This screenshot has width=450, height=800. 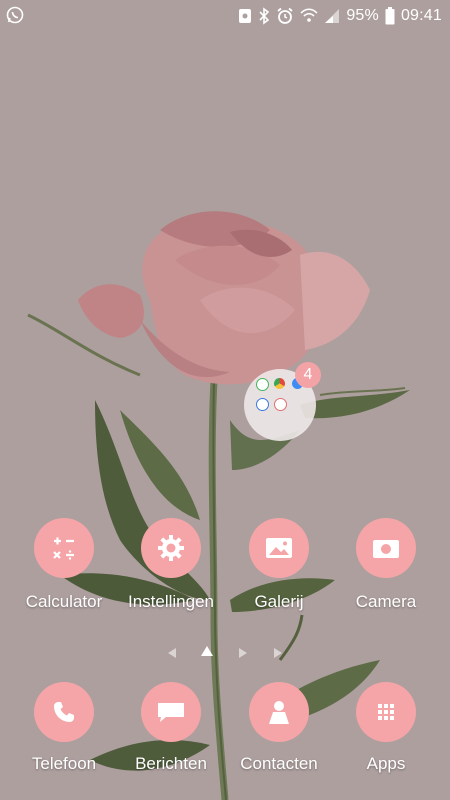 What do you see at coordinates (64, 548) in the screenshot?
I see `calculator-icon` at bounding box center [64, 548].